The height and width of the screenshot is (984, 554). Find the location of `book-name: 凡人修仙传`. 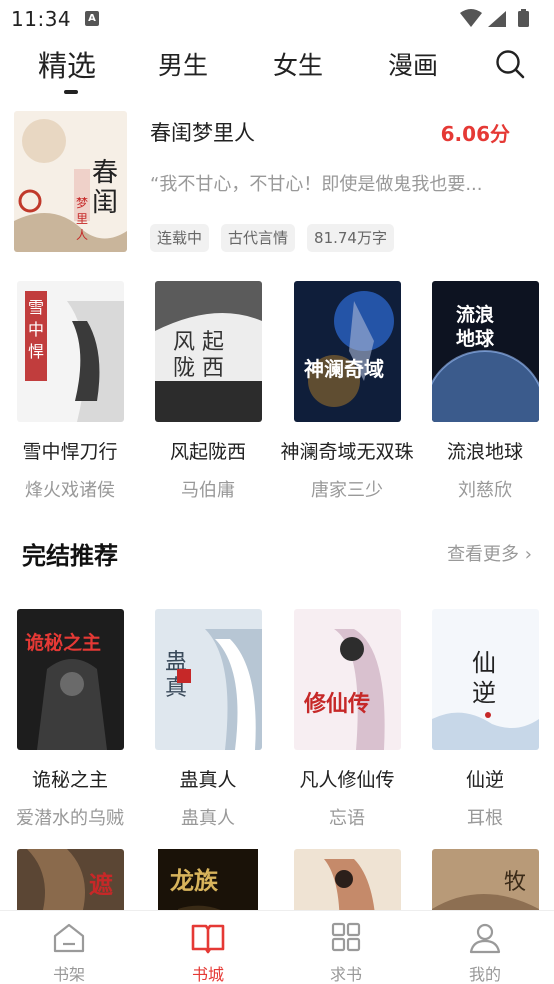

book-name: 凡人修仙传 is located at coordinates (347, 778).